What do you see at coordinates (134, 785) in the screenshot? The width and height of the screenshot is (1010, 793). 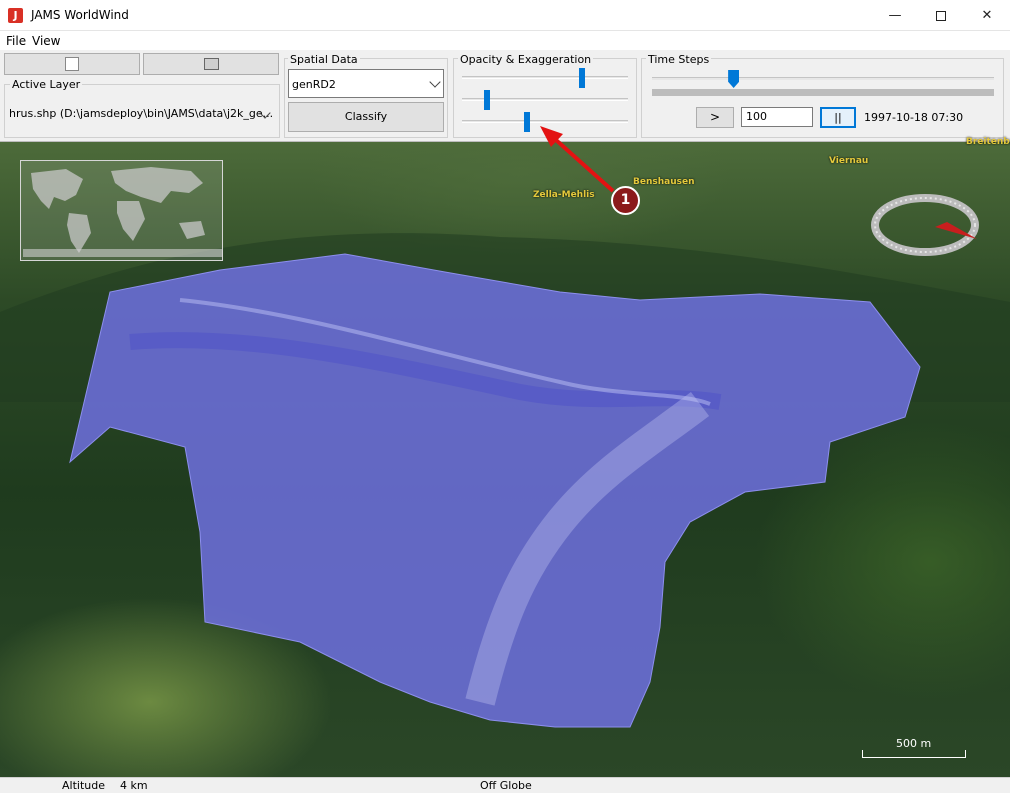 I see `altitude-value: 4 km` at bounding box center [134, 785].